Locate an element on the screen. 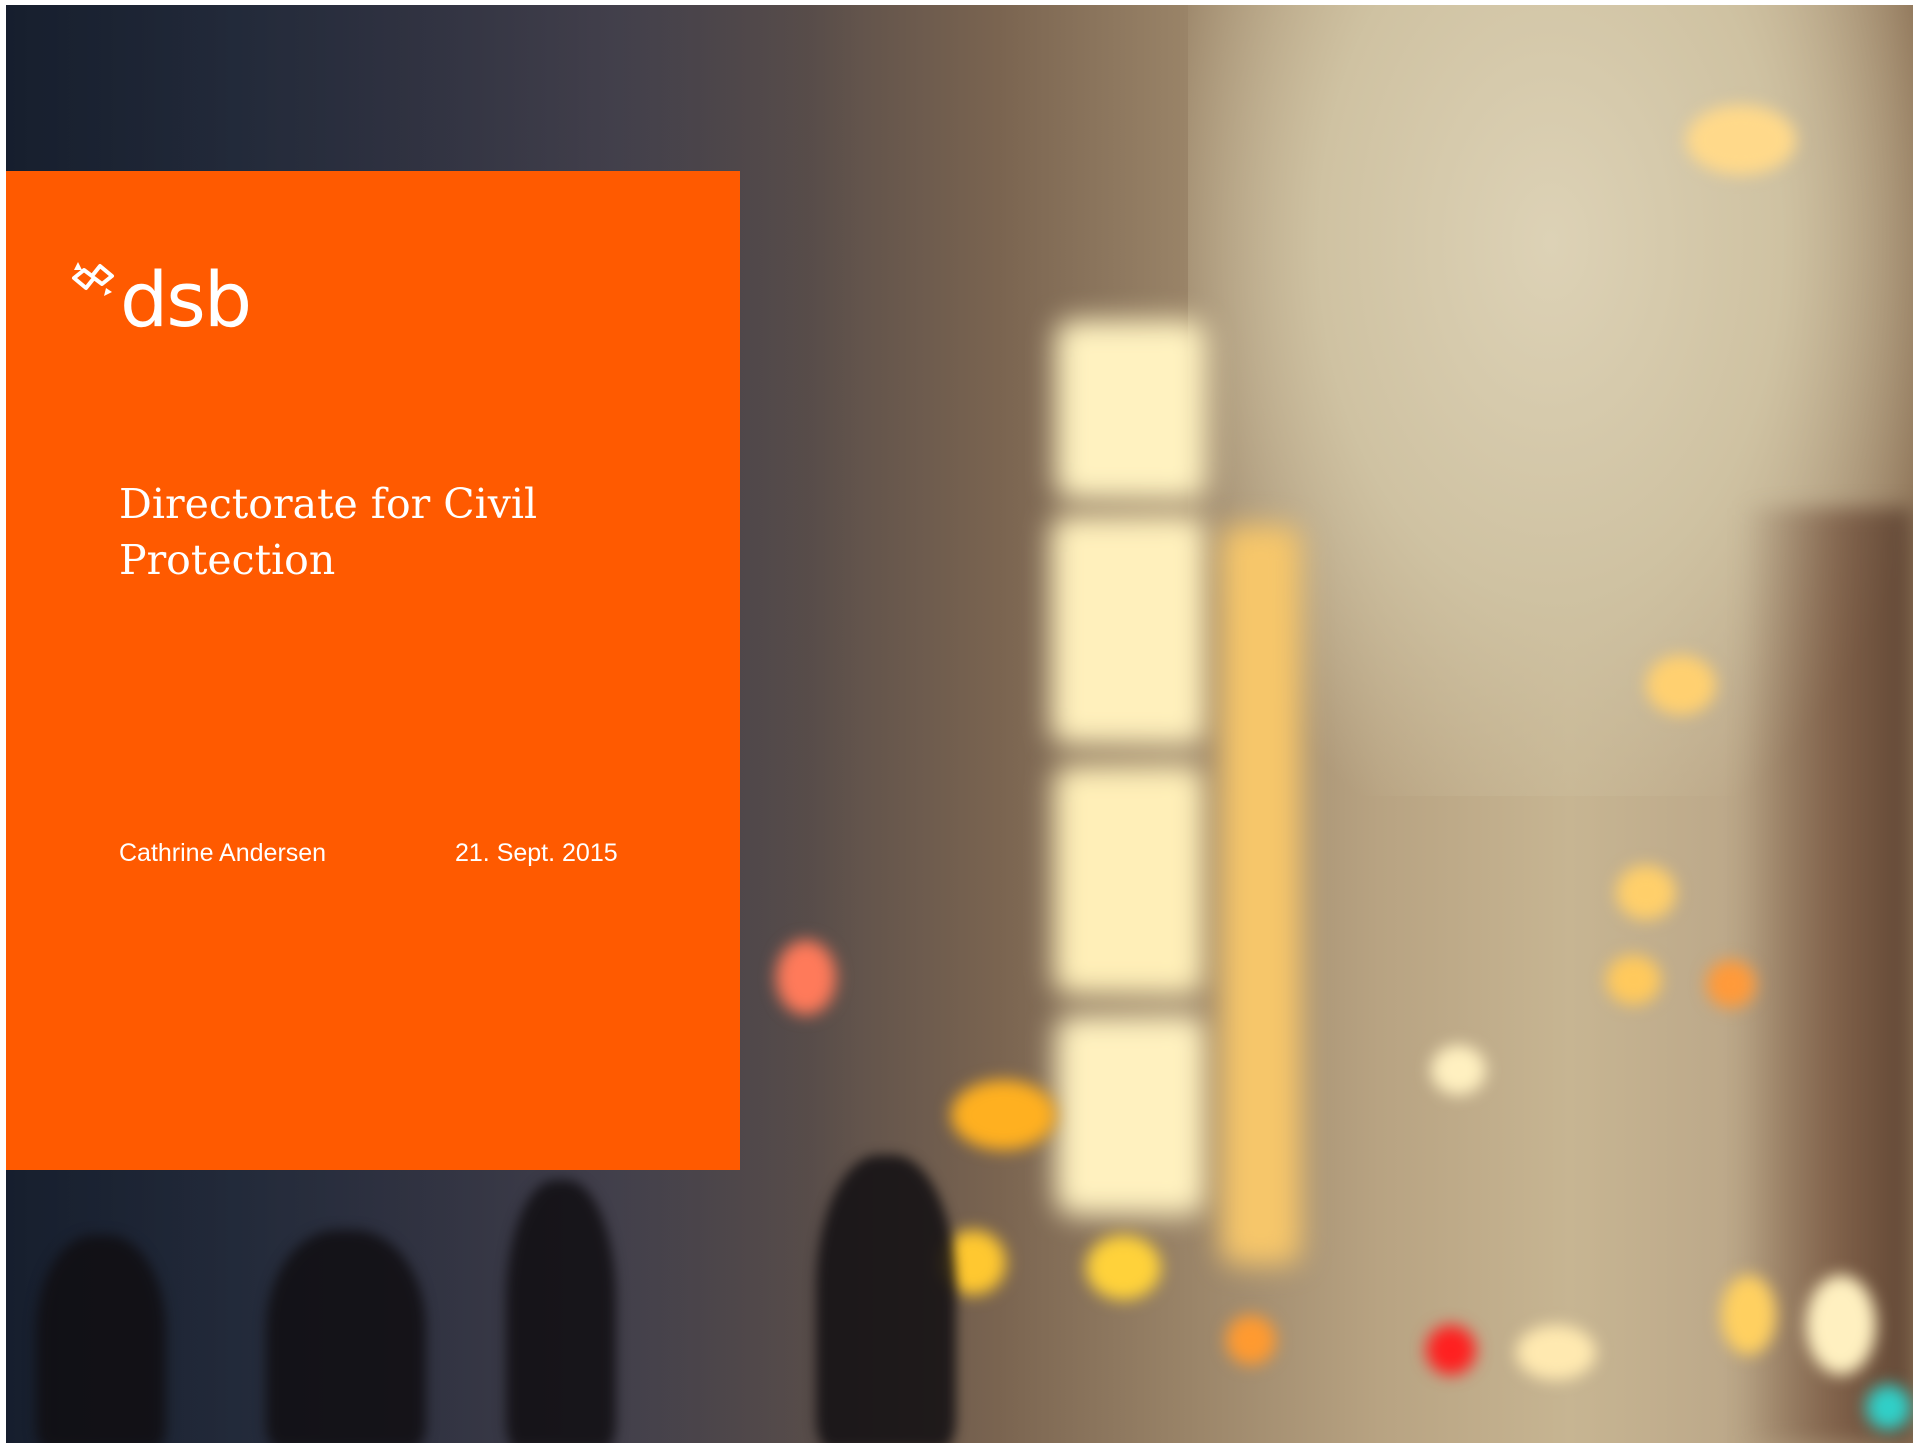  logo-wordmark: dsb is located at coordinates (186, 299).